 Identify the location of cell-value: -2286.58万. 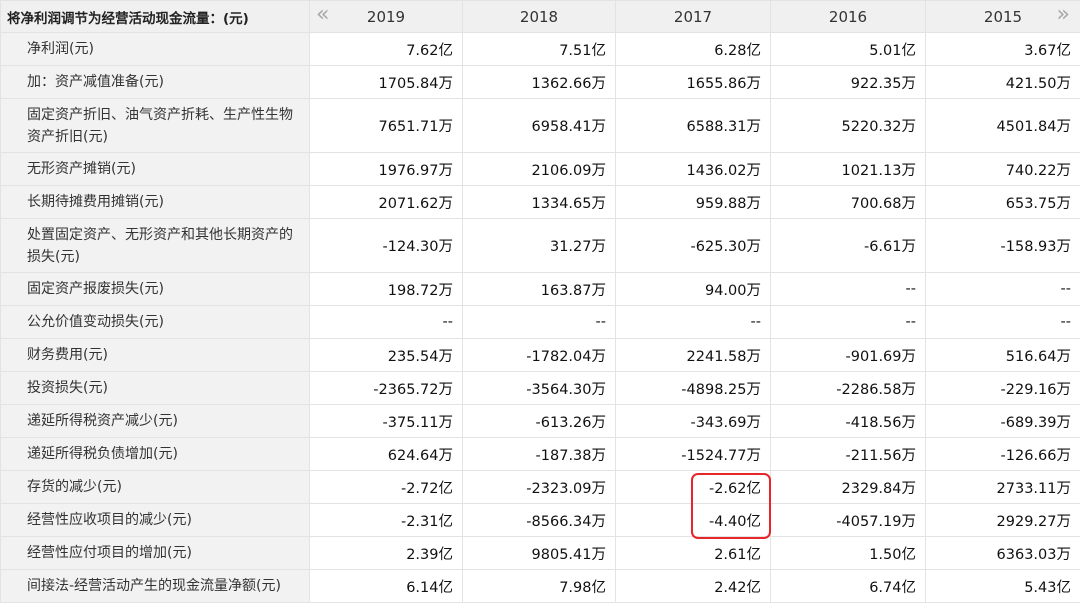
(848, 388).